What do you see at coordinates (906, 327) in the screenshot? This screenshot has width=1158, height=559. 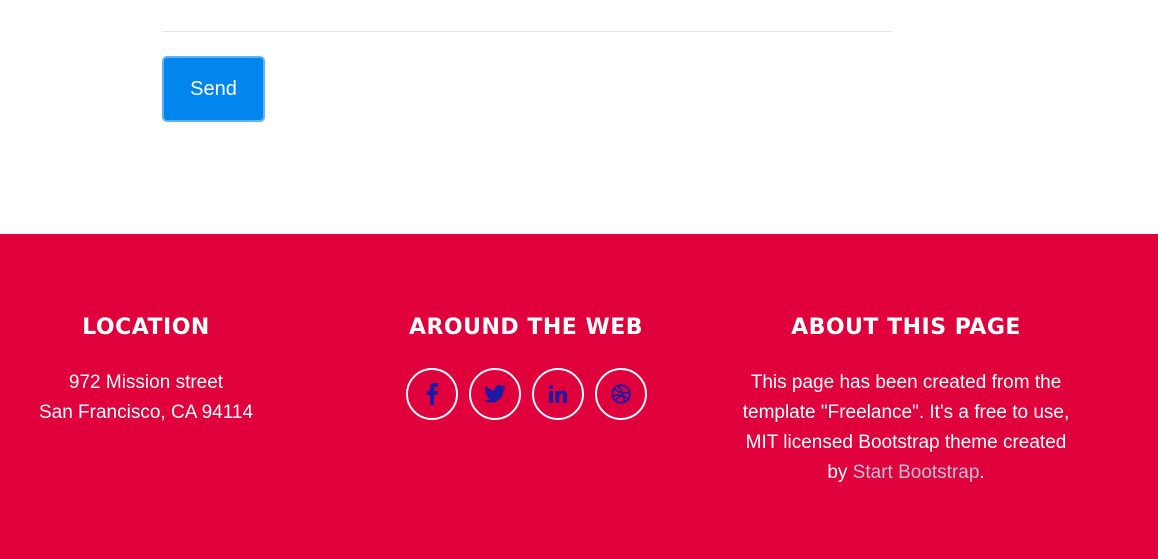 I see `about-heading: ABOUT THIS PAGE` at bounding box center [906, 327].